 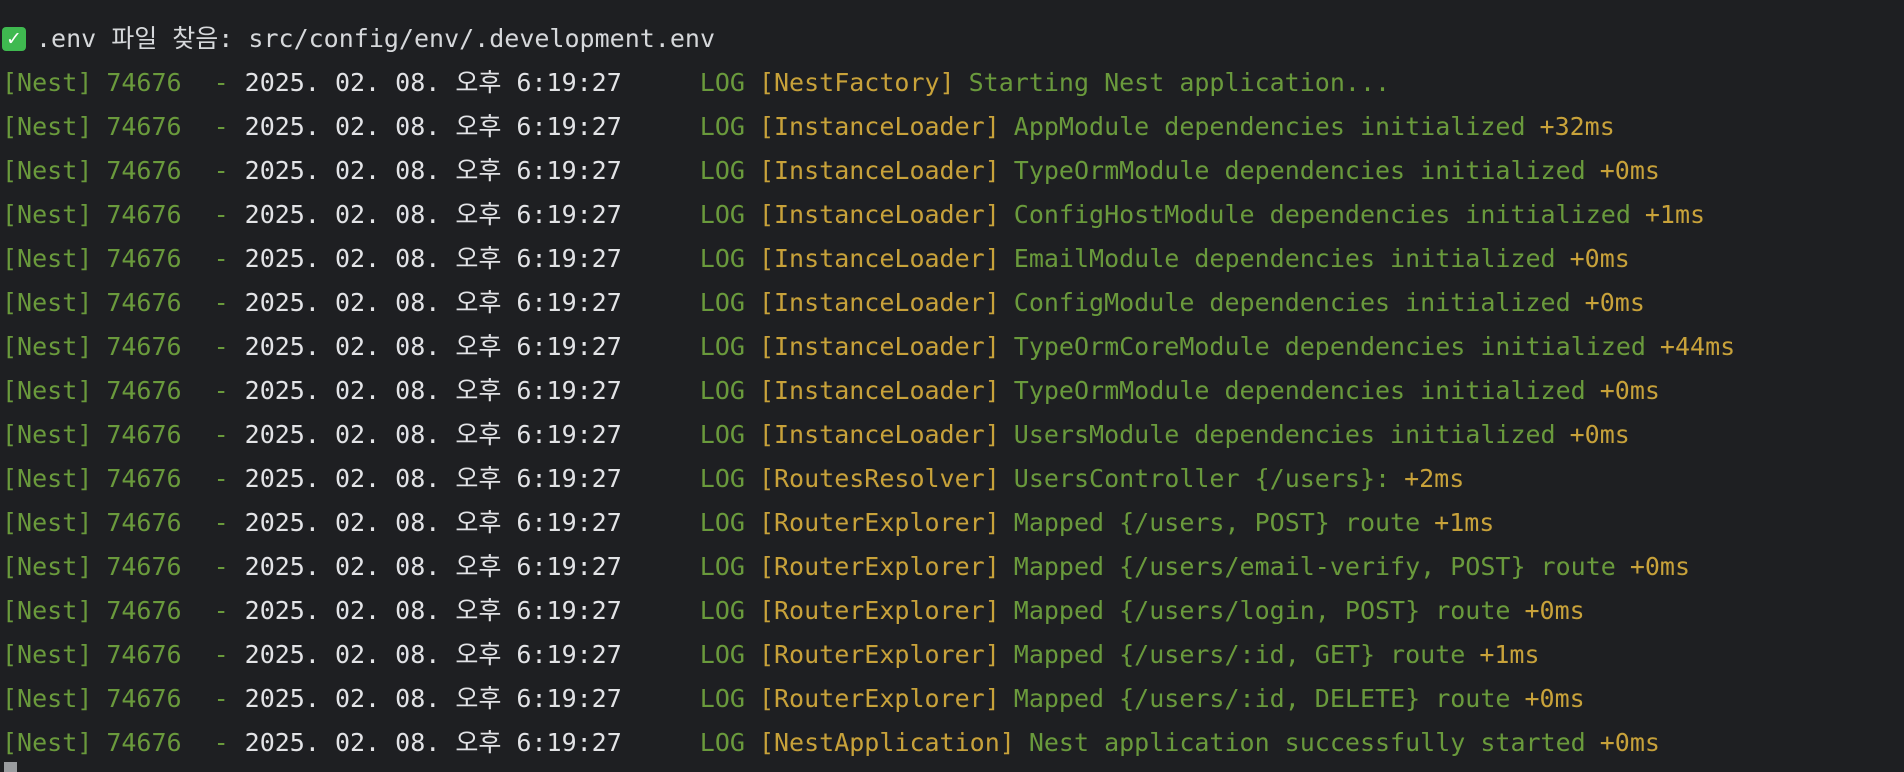 What do you see at coordinates (1307, 742) in the screenshot?
I see `log-message: Nest application successfully started` at bounding box center [1307, 742].